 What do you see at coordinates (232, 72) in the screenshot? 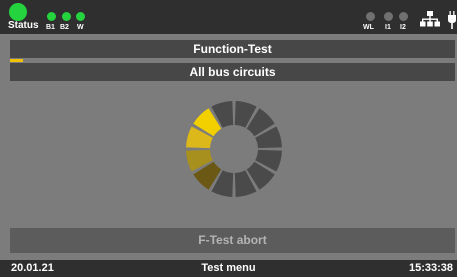
I see `page-subtitle: All bus circuits` at bounding box center [232, 72].